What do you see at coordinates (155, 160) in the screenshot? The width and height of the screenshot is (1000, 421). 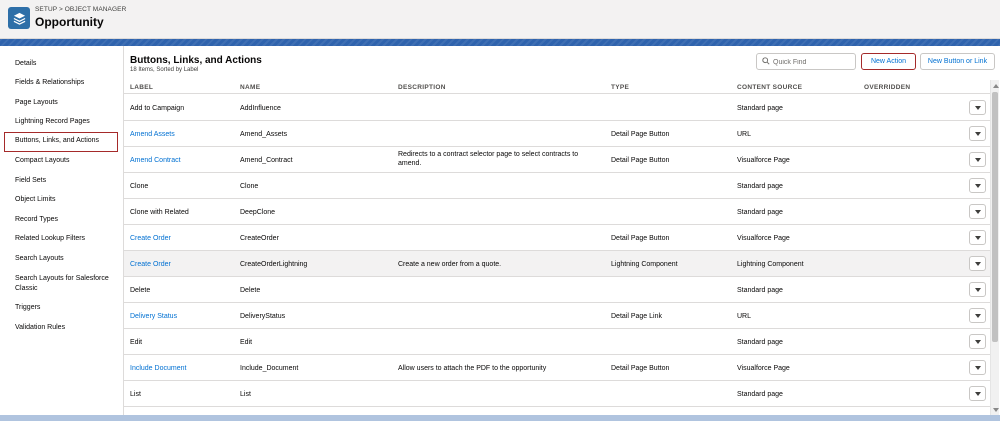 I see `row-label: Amend Contract` at bounding box center [155, 160].